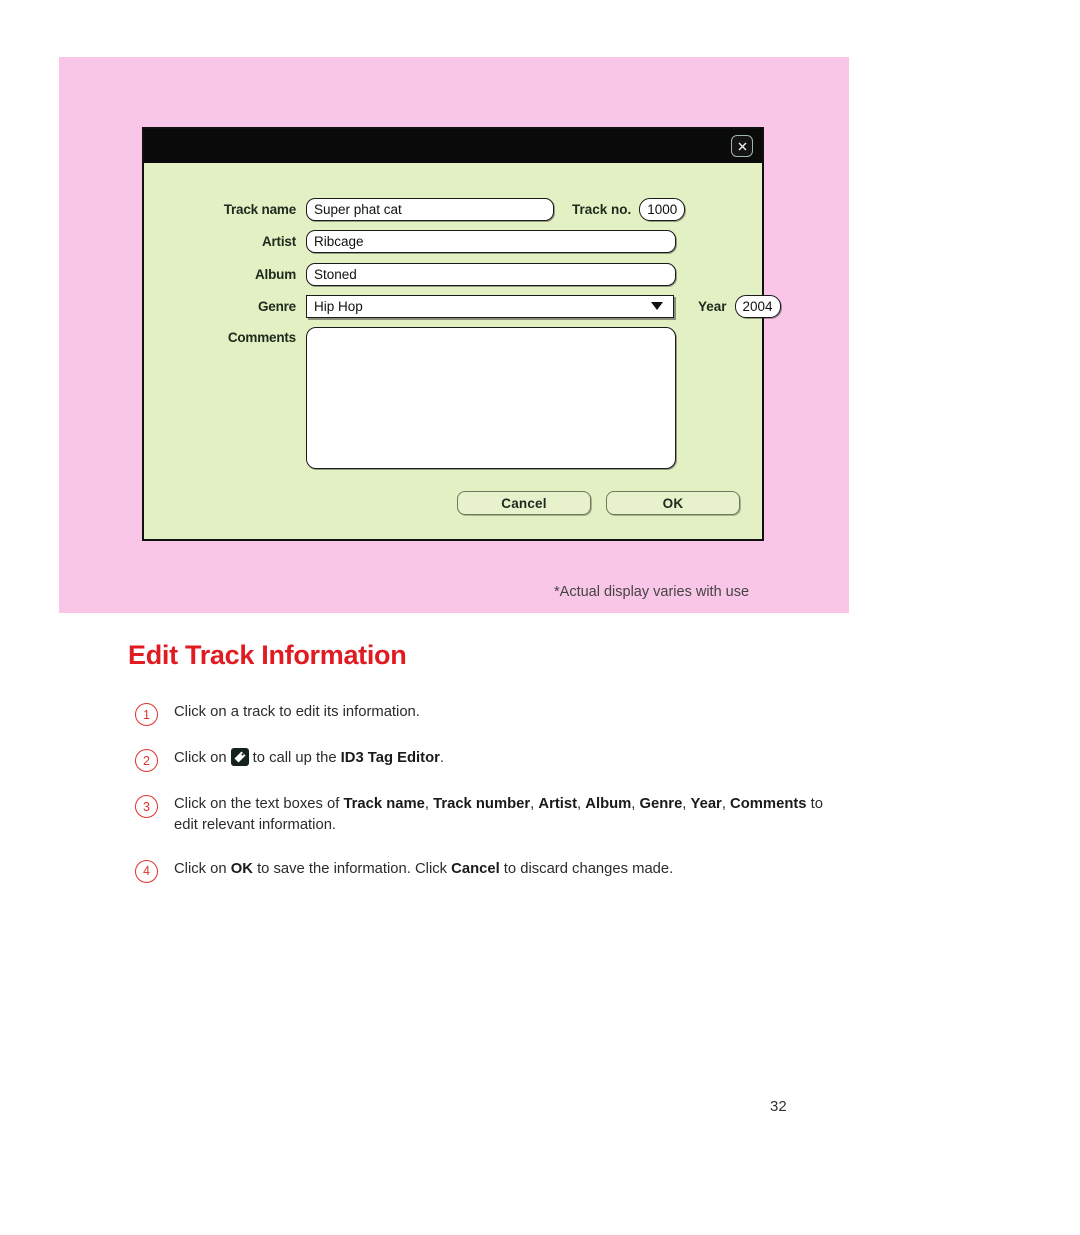 Image resolution: width=1080 pixels, height=1235 pixels. What do you see at coordinates (608, 804) in the screenshot?
I see `step-3-field-4: Album` at bounding box center [608, 804].